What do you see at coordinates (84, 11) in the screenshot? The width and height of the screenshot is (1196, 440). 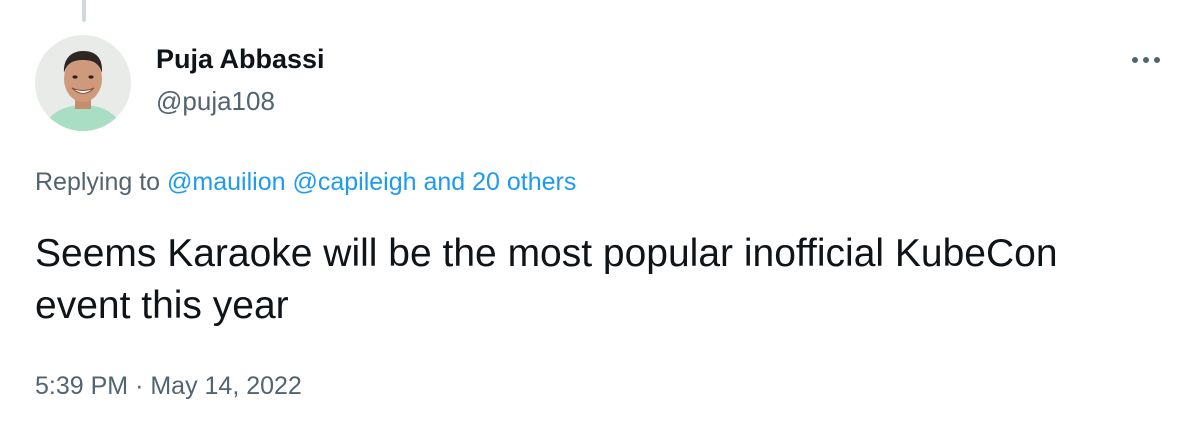 I see `thread-connector-line` at bounding box center [84, 11].